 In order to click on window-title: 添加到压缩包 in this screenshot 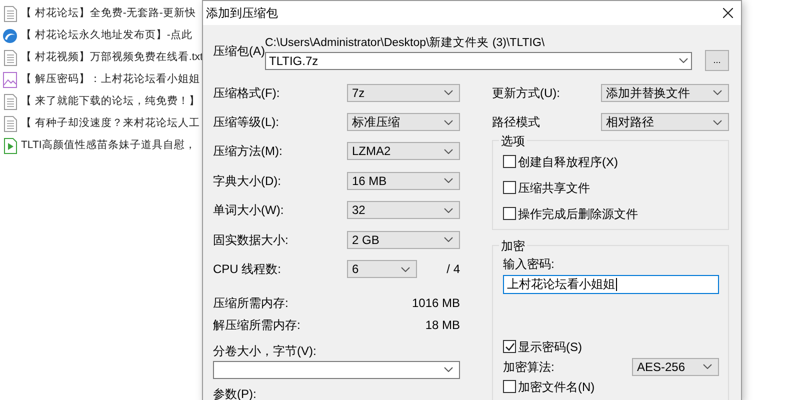, I will do `click(242, 13)`.